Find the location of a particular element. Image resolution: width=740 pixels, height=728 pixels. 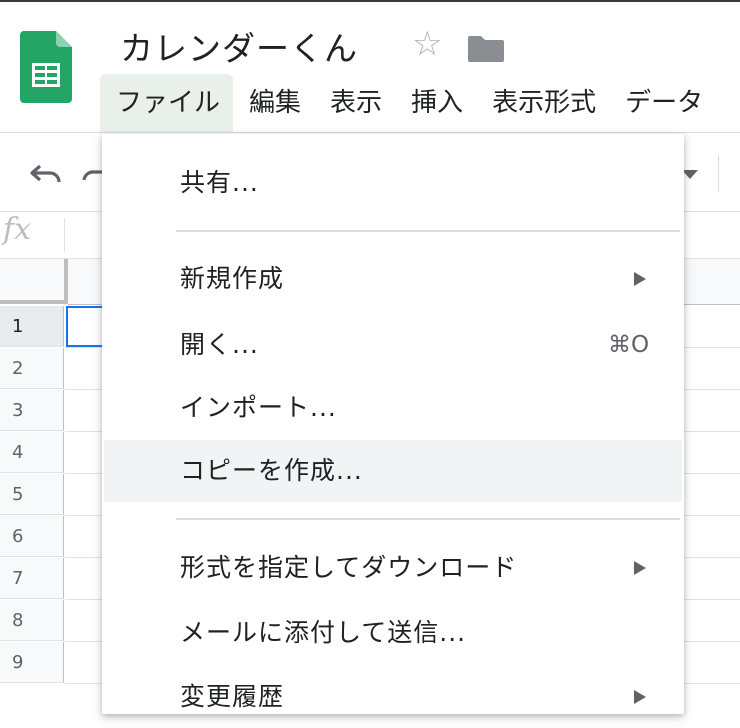

row-header: 6 is located at coordinates (32, 536).